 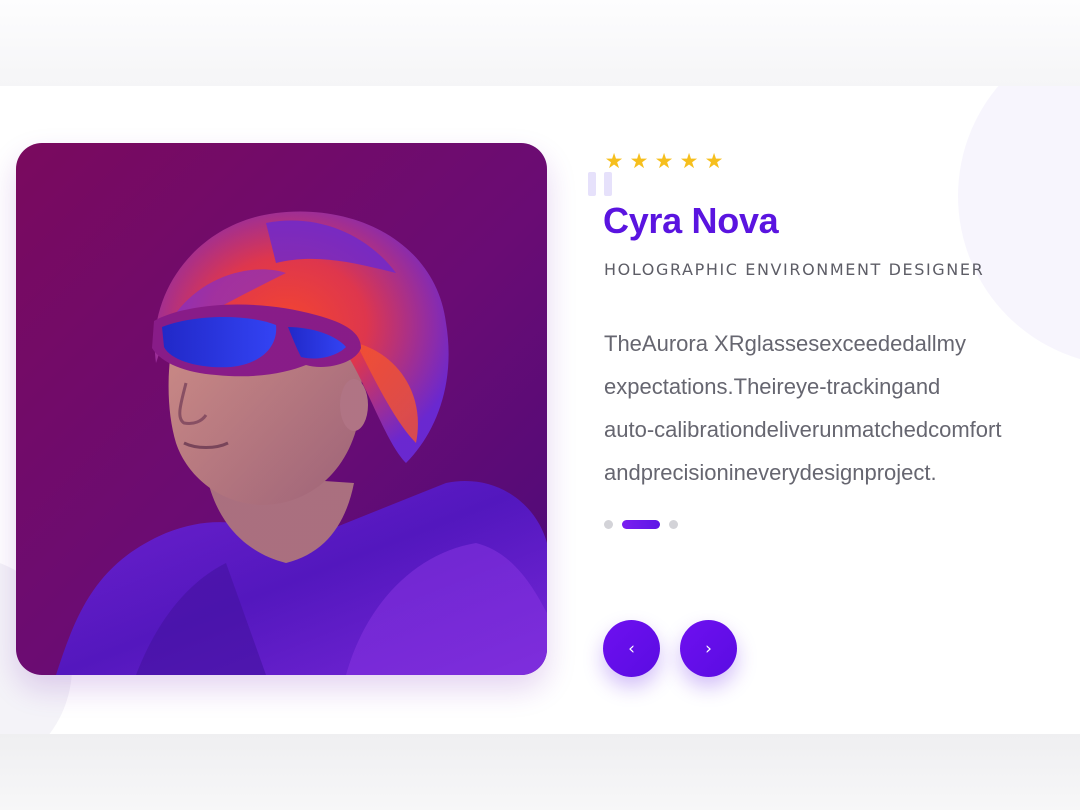 What do you see at coordinates (603, 184) in the screenshot?
I see `quote-icon` at bounding box center [603, 184].